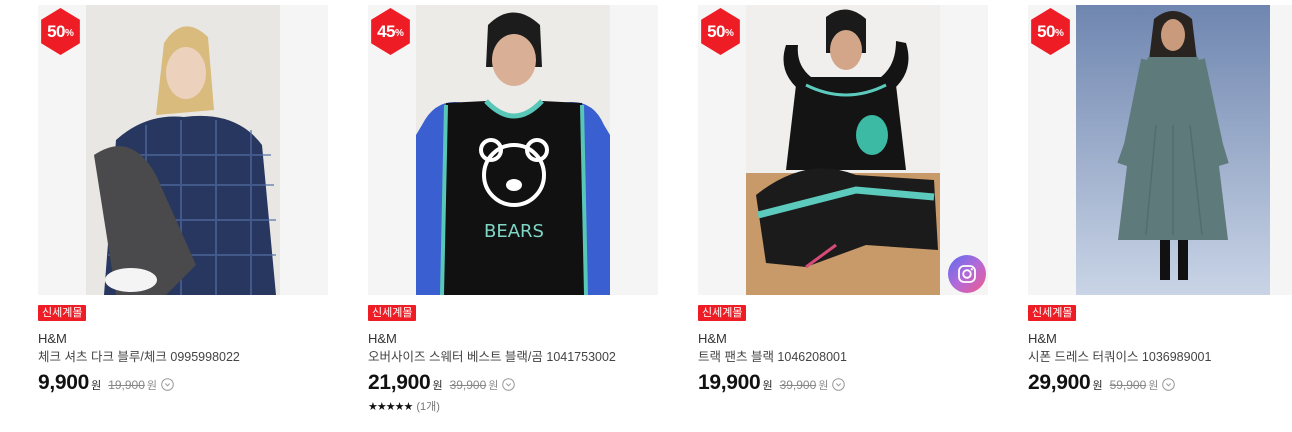  Describe the element at coordinates (1059, 382) in the screenshot. I see `sale-price: 29,900` at that location.